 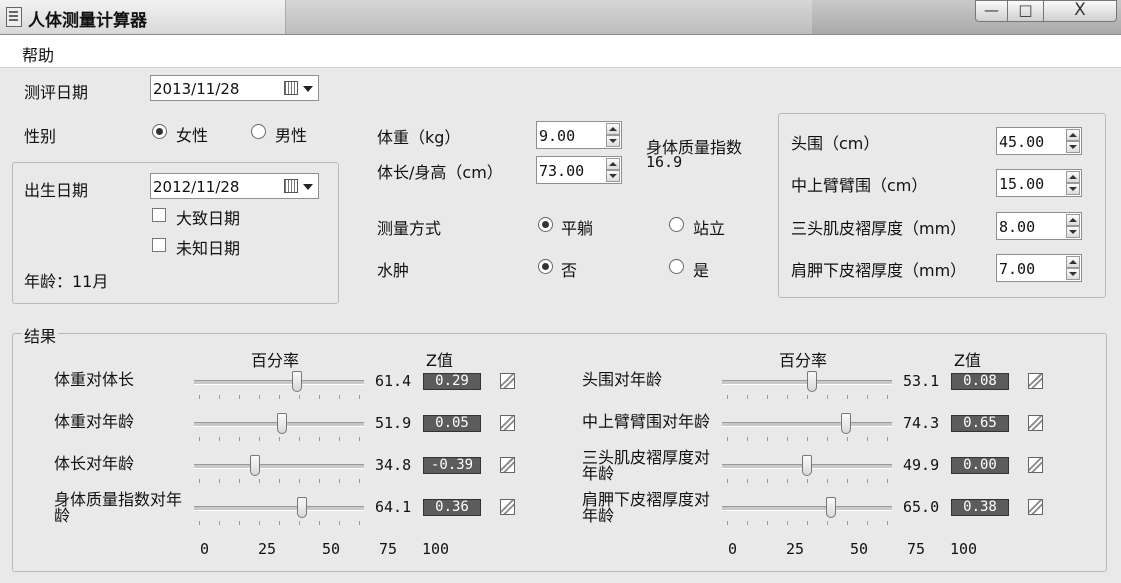 What do you see at coordinates (234, 186) in the screenshot?
I see `birth-date-picker: 2012/11/28` at bounding box center [234, 186].